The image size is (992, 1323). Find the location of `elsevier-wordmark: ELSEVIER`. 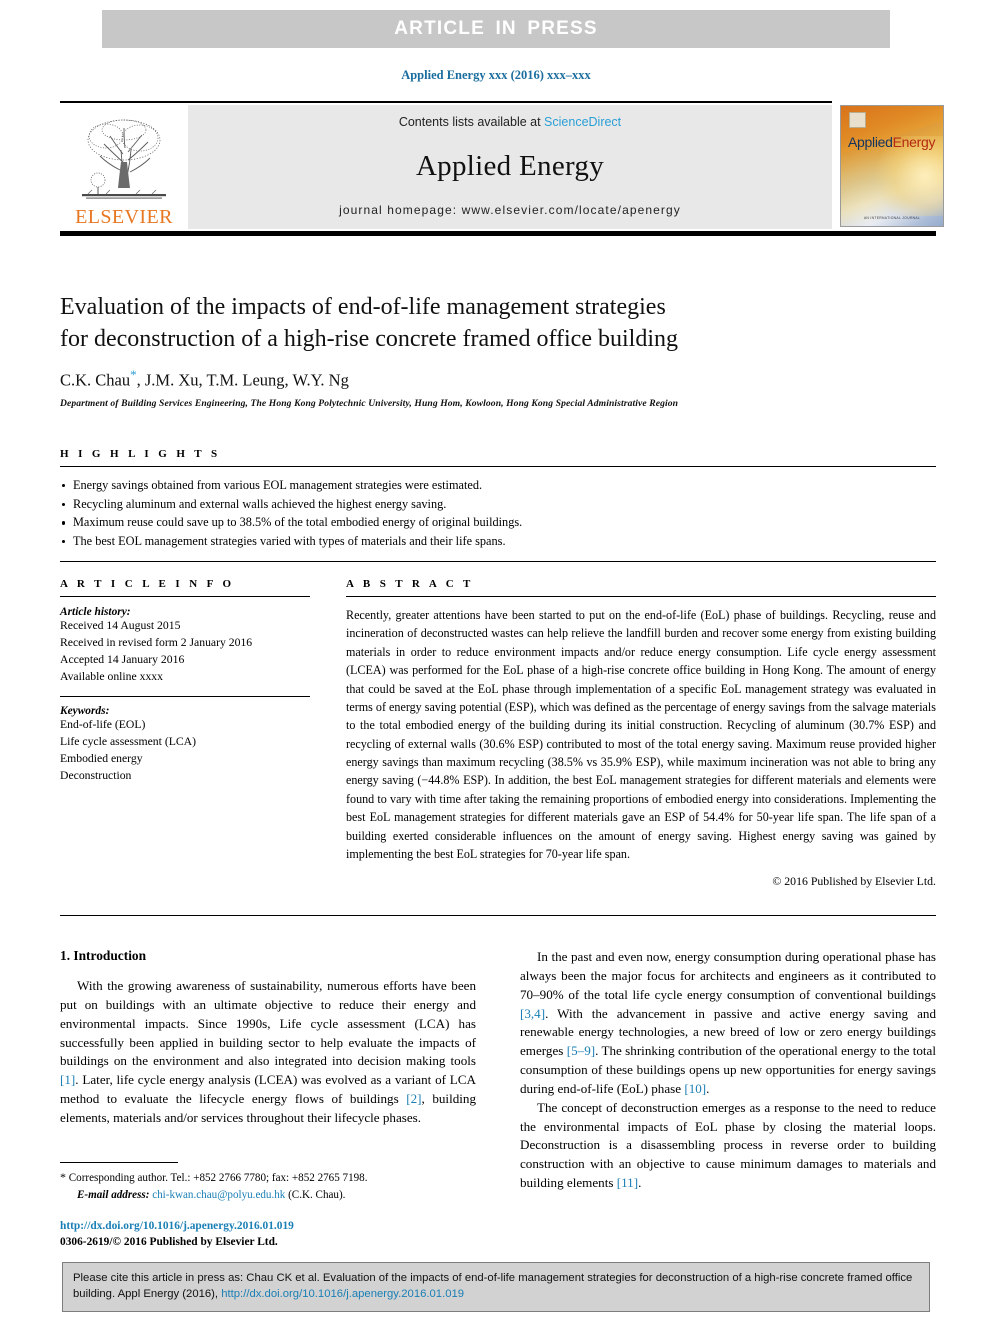

elsevier-wordmark: ELSEVIER is located at coordinates (124, 217).